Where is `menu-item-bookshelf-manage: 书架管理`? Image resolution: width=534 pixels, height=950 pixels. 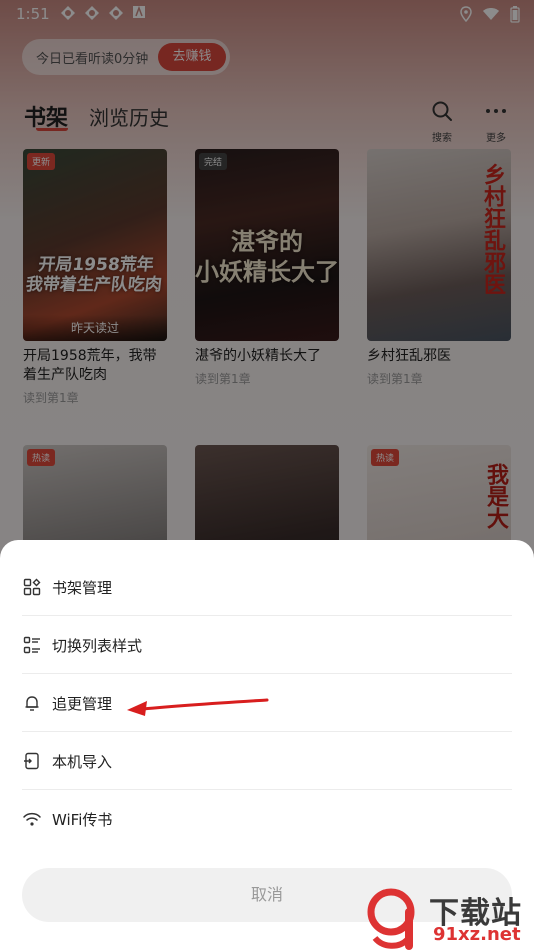
menu-item-bookshelf-manage: 书架管理 is located at coordinates (267, 587).